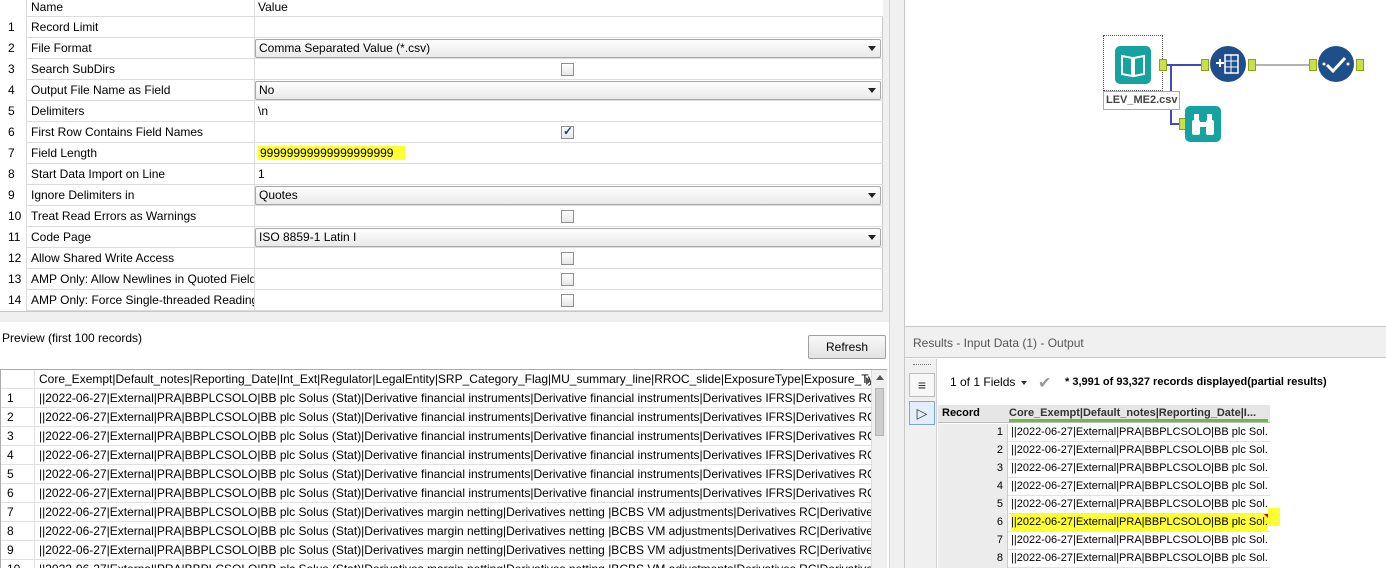 This screenshot has height=568, width=1386. What do you see at coordinates (567, 258) in the screenshot?
I see `shared-write-checkbox` at bounding box center [567, 258].